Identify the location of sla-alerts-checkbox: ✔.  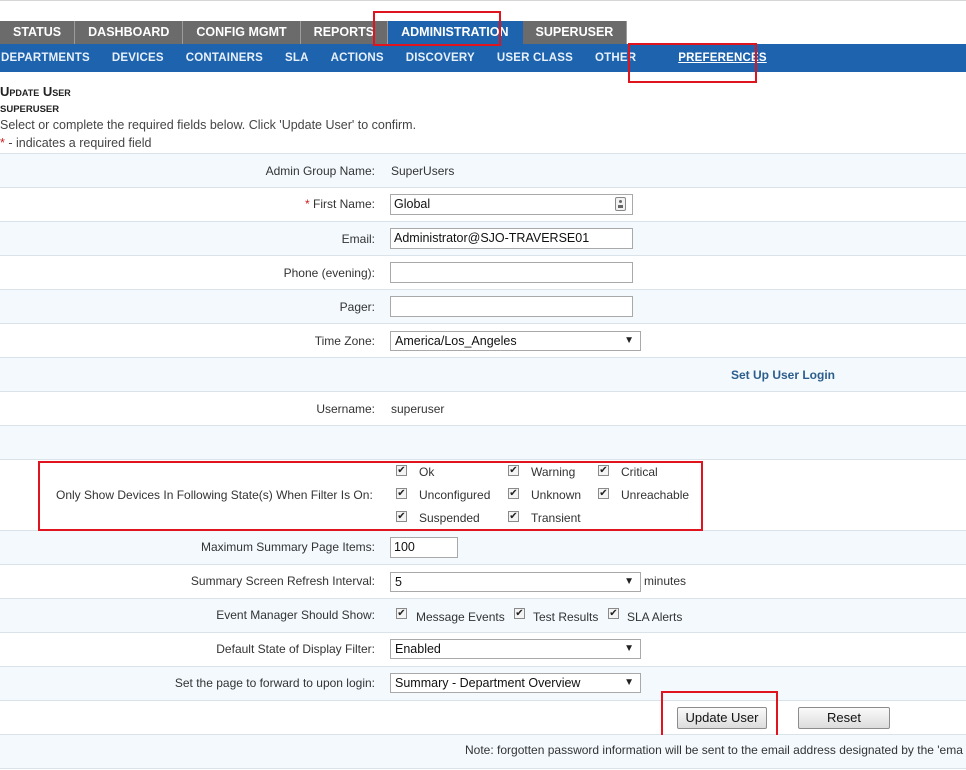
(613, 613).